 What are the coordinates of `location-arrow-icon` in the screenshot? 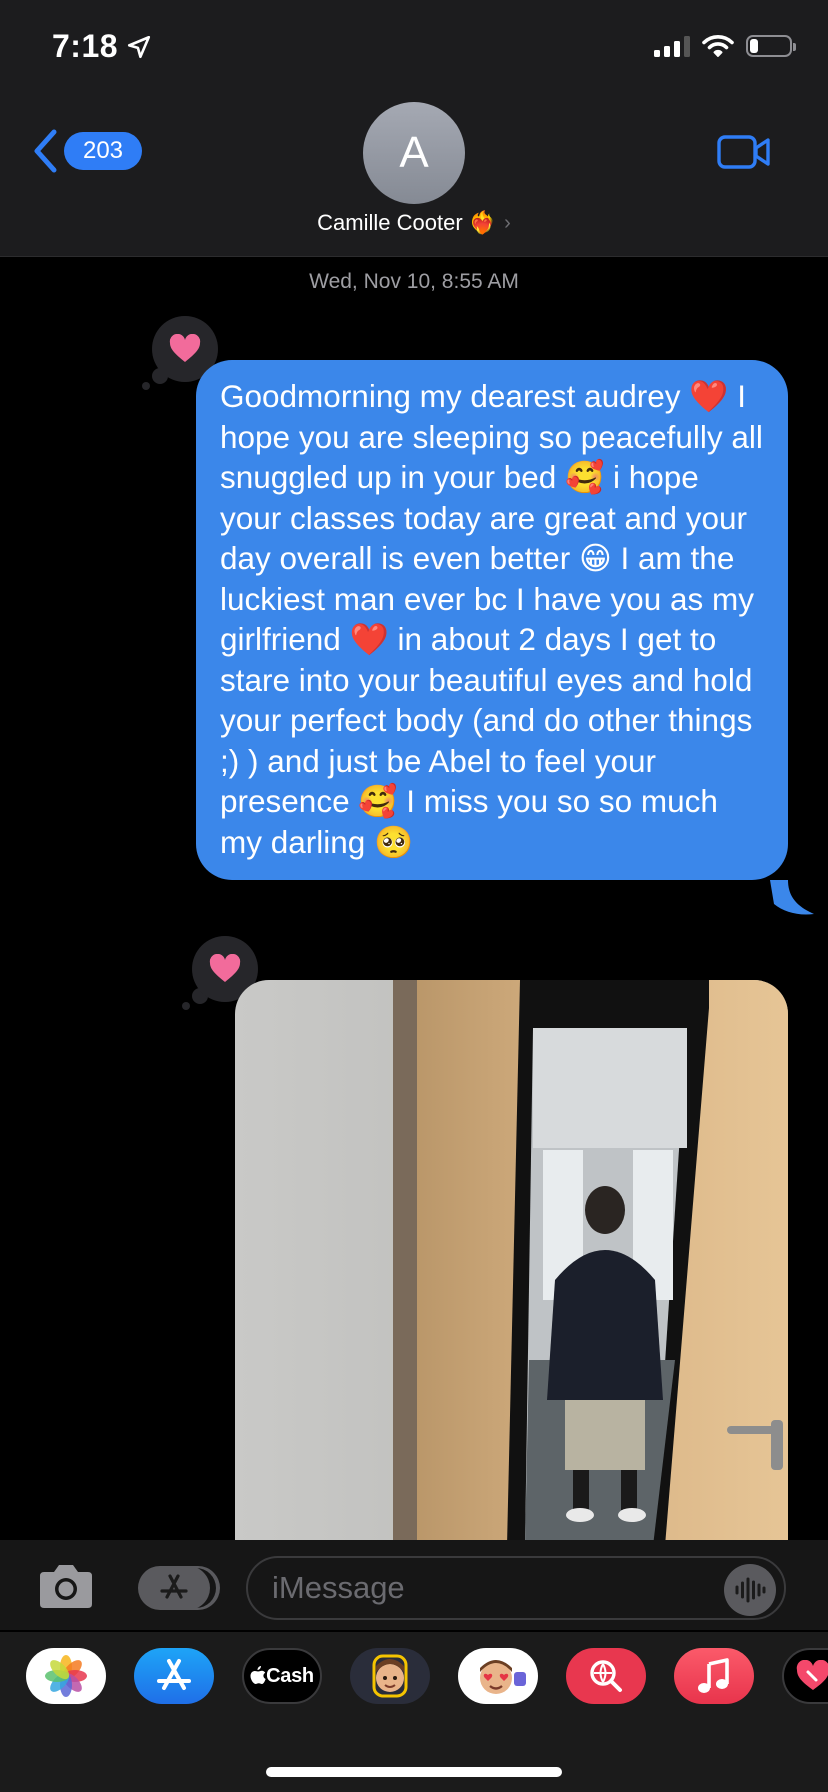 It's located at (139, 46).